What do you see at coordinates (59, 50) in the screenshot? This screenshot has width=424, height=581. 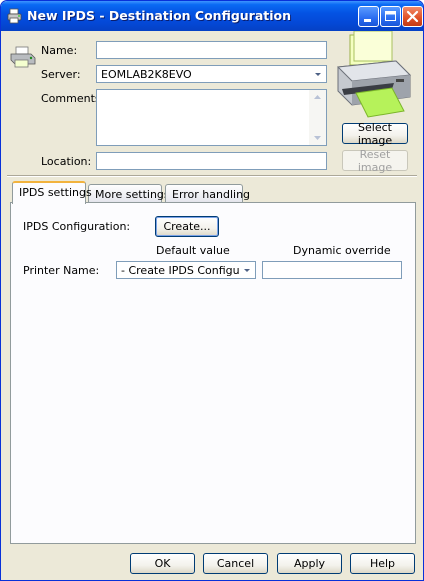 I see `name-label: Name:` at bounding box center [59, 50].